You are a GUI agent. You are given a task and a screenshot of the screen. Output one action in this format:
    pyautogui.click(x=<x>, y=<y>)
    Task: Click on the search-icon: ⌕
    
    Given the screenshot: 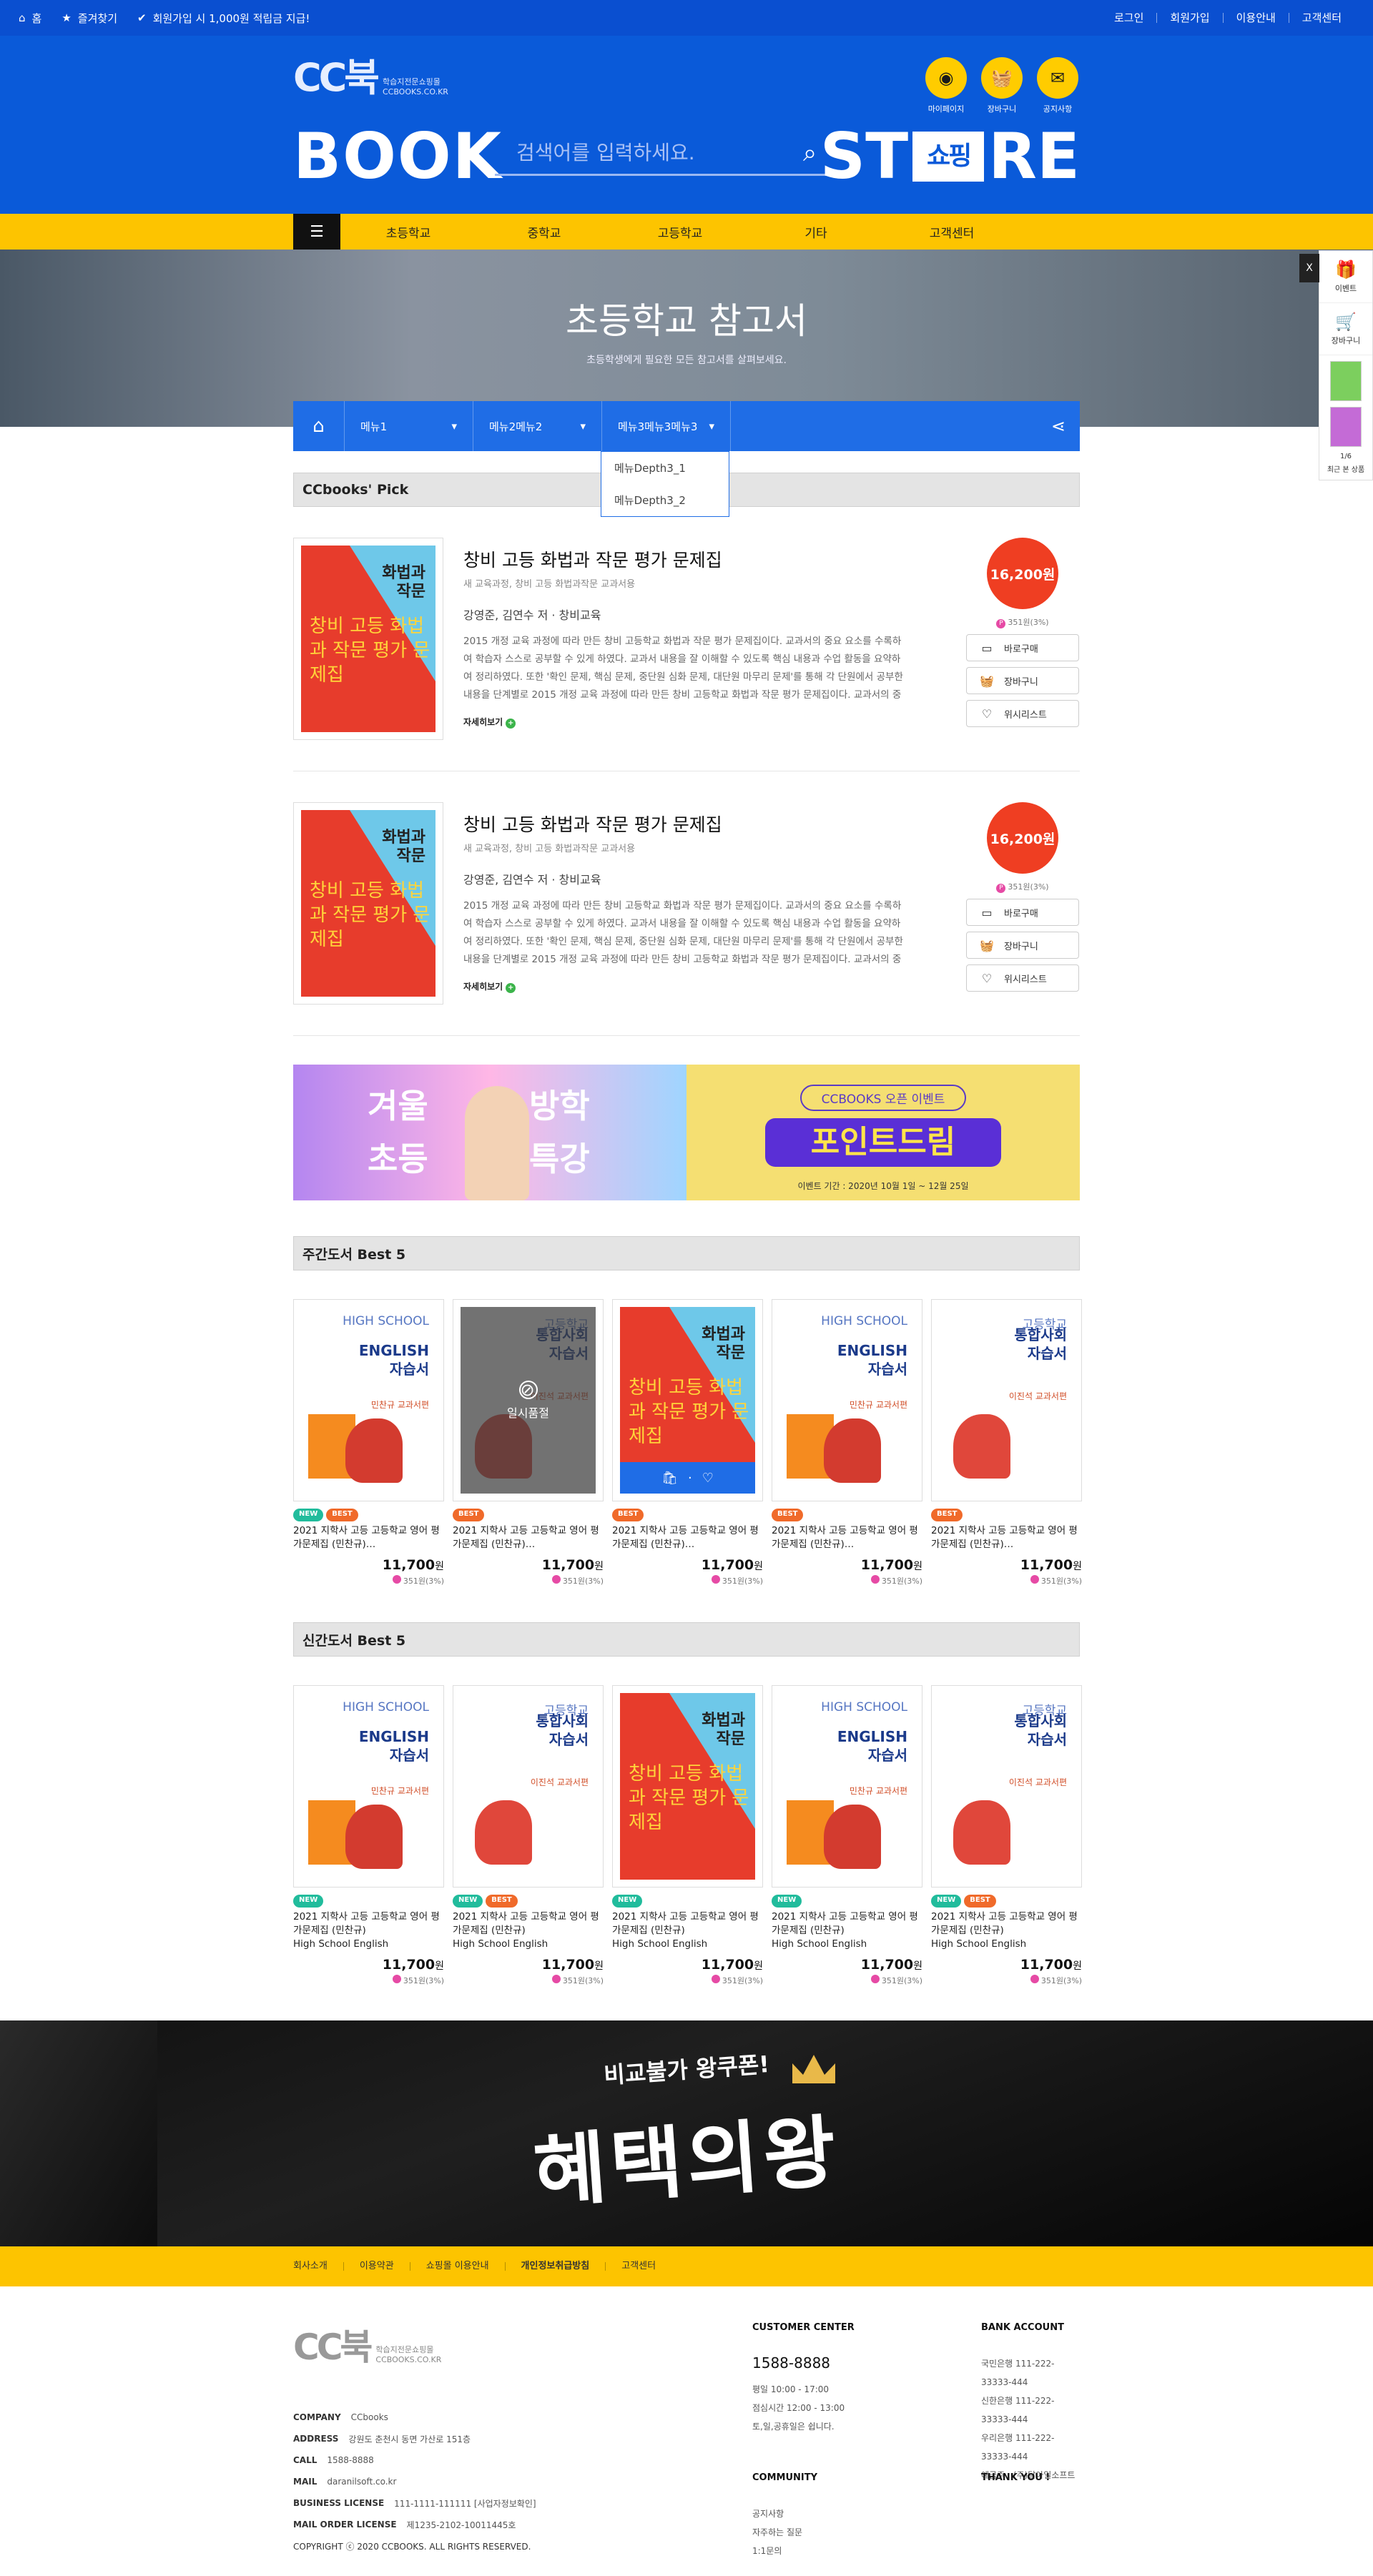 What is the action you would take?
    pyautogui.click(x=810, y=153)
    